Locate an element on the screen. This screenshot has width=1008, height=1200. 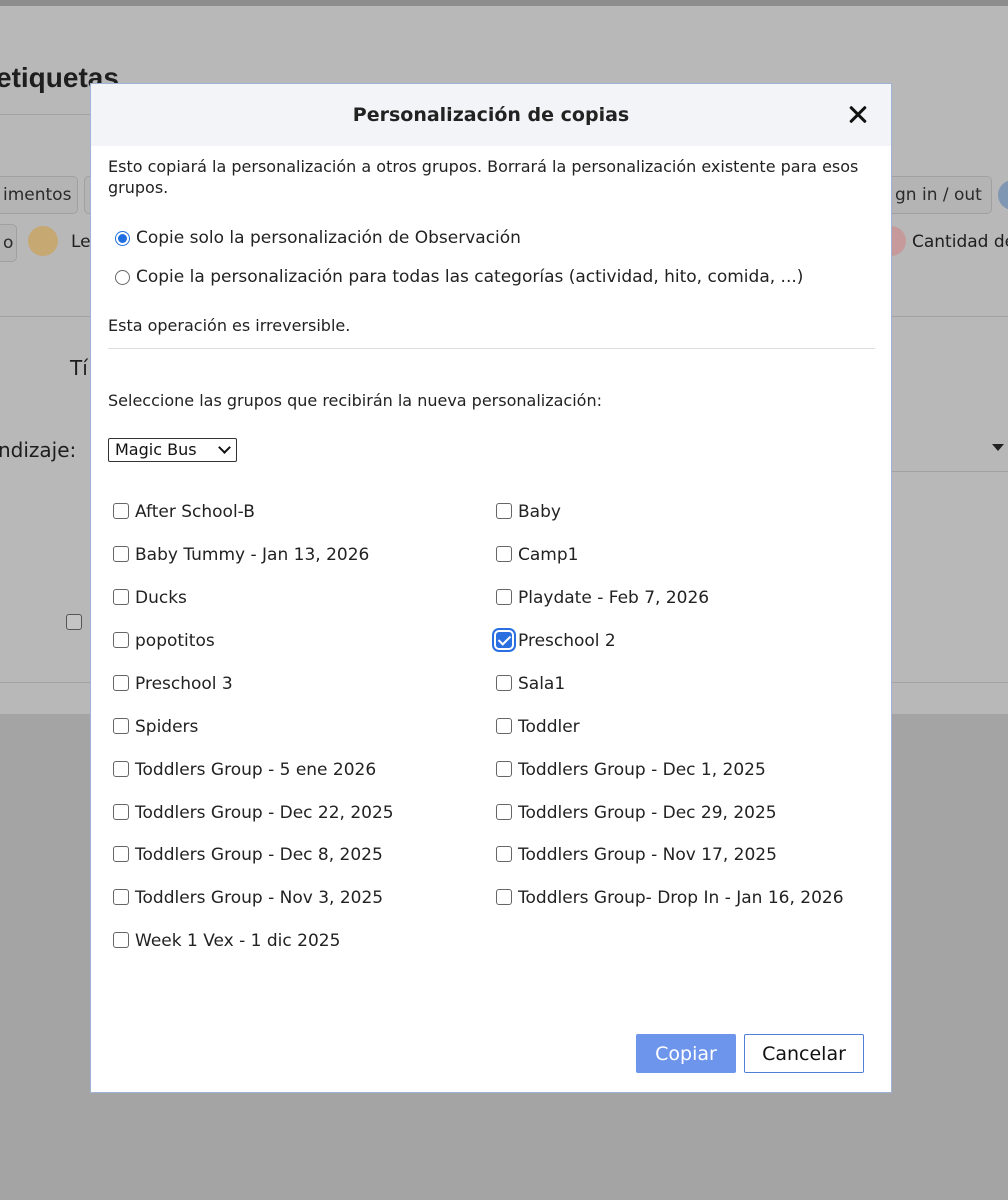
group-option: Preschool 2 is located at coordinates (556, 641).